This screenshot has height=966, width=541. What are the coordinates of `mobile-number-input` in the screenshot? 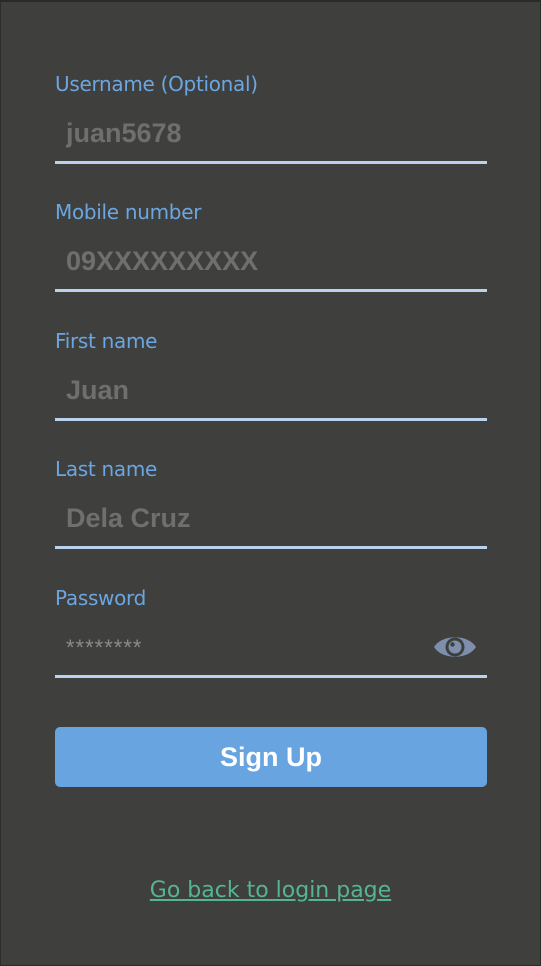 It's located at (271, 263).